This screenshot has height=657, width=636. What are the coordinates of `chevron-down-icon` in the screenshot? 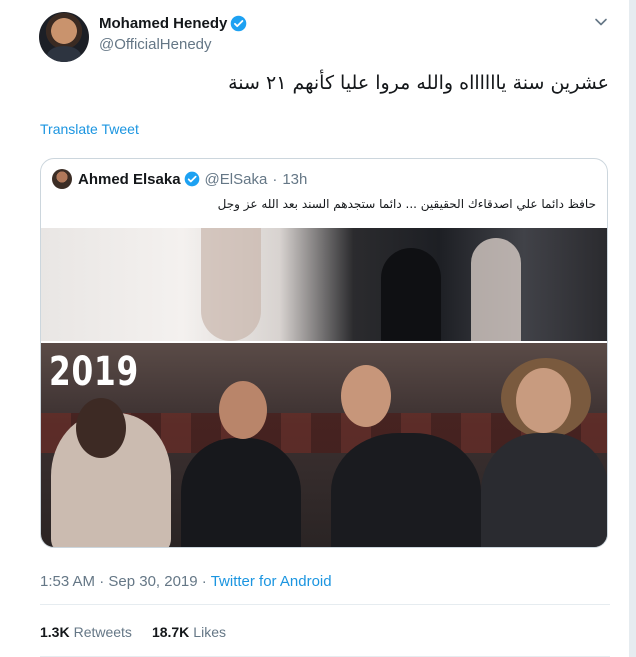 It's located at (601, 22).